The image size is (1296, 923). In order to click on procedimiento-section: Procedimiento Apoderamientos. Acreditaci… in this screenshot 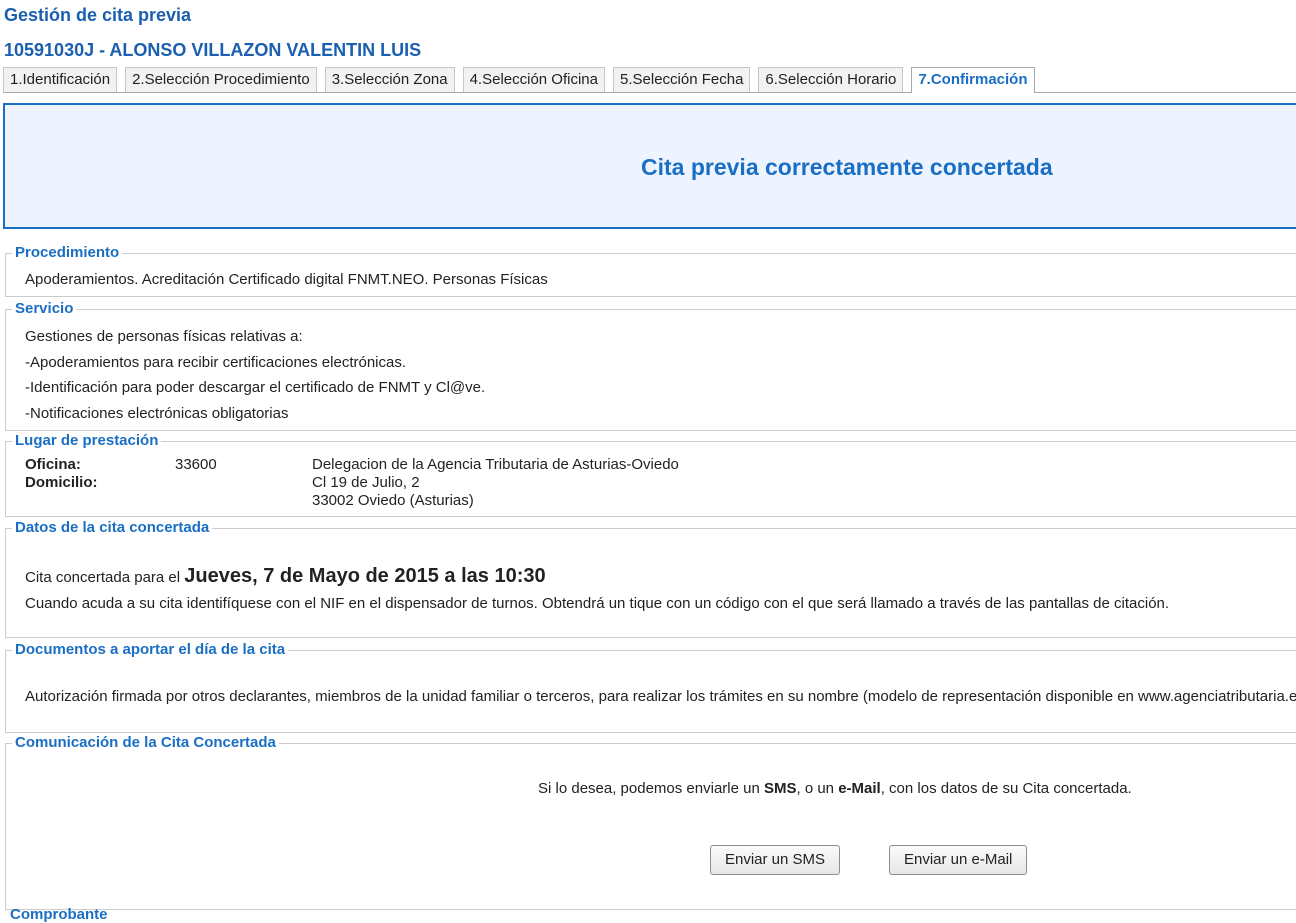, I will do `click(650, 270)`.